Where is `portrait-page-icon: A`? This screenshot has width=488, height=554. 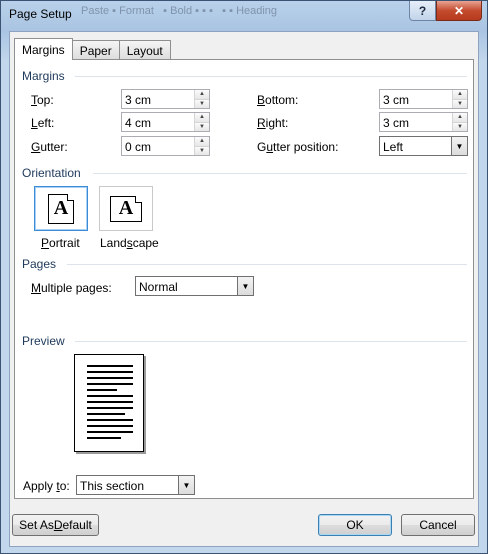 portrait-page-icon: A is located at coordinates (61, 208).